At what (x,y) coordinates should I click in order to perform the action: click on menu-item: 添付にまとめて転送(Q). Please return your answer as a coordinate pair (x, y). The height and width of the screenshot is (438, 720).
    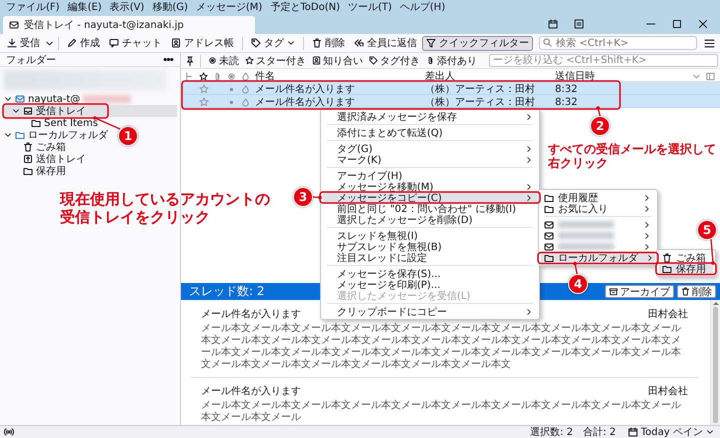
    Looking at the image, I should click on (430, 132).